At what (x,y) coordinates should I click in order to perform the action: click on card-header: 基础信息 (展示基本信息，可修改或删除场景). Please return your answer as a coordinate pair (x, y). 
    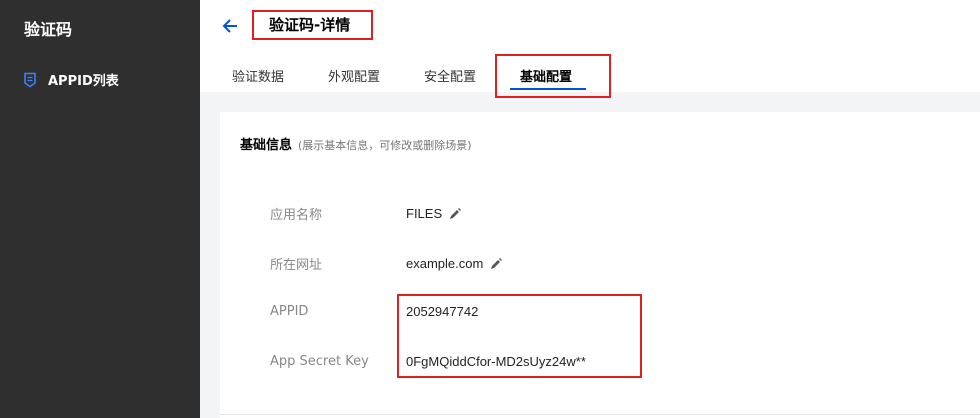
    Looking at the image, I should click on (356, 143).